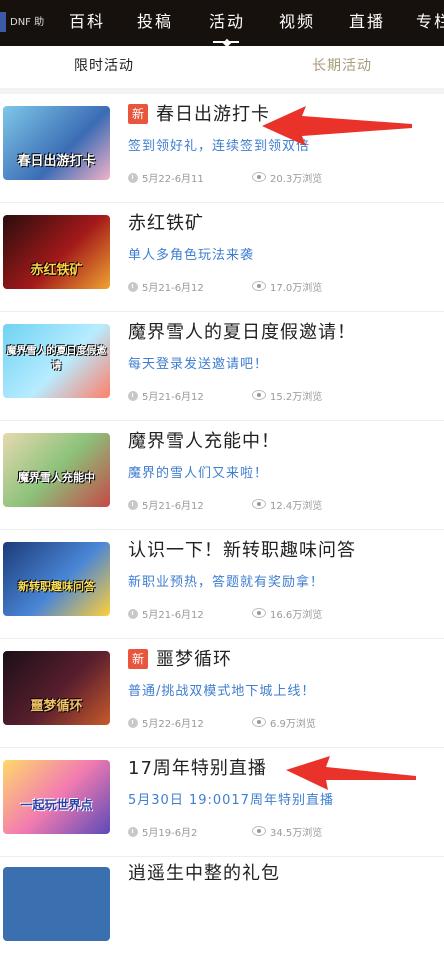 This screenshot has width=444, height=965. I want to click on activity-date-text: 5月22-6月12, so click(173, 724).